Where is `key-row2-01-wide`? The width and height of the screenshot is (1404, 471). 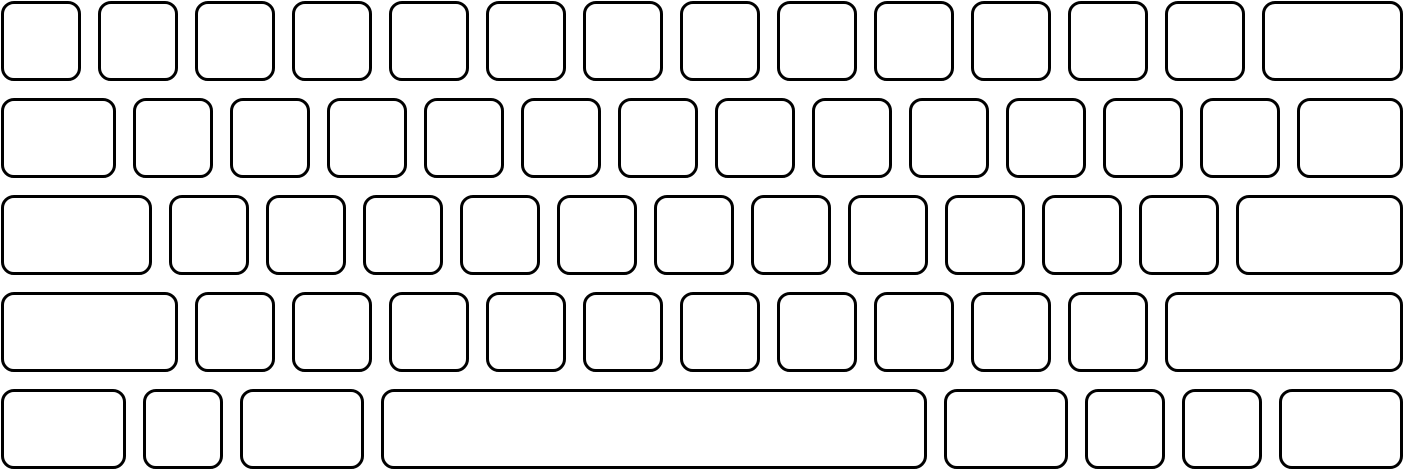
key-row2-01-wide is located at coordinates (58, 138).